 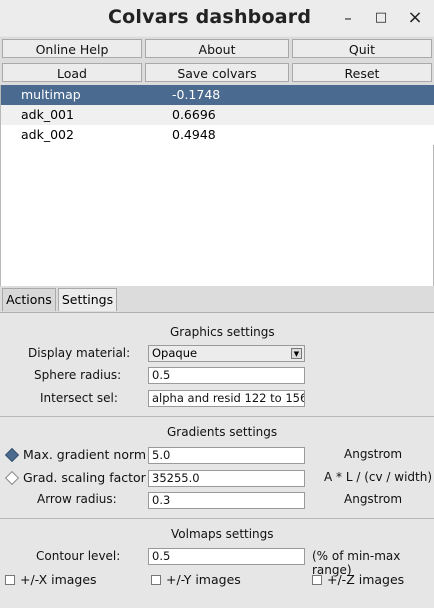 I want to click on display-material-select: Opaque ▼, so click(x=226, y=353).